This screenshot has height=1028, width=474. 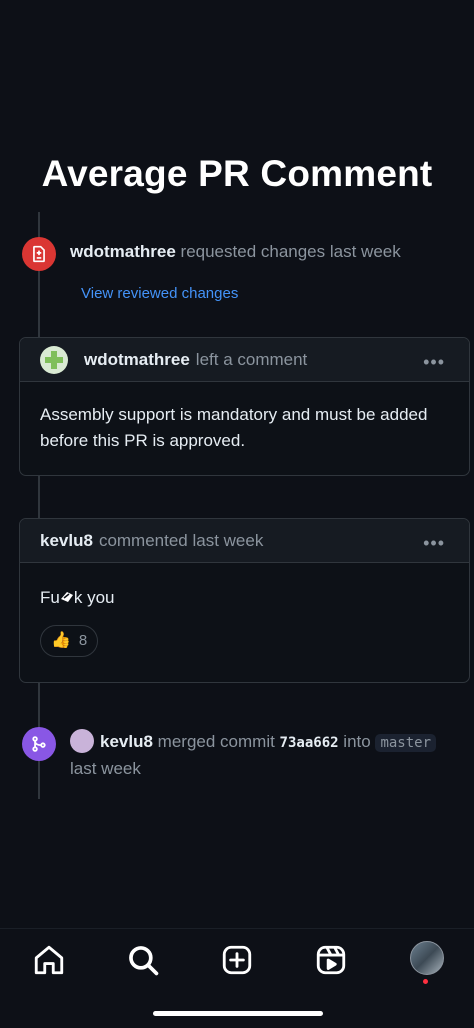 What do you see at coordinates (425, 981) in the screenshot?
I see `notification-dot` at bounding box center [425, 981].